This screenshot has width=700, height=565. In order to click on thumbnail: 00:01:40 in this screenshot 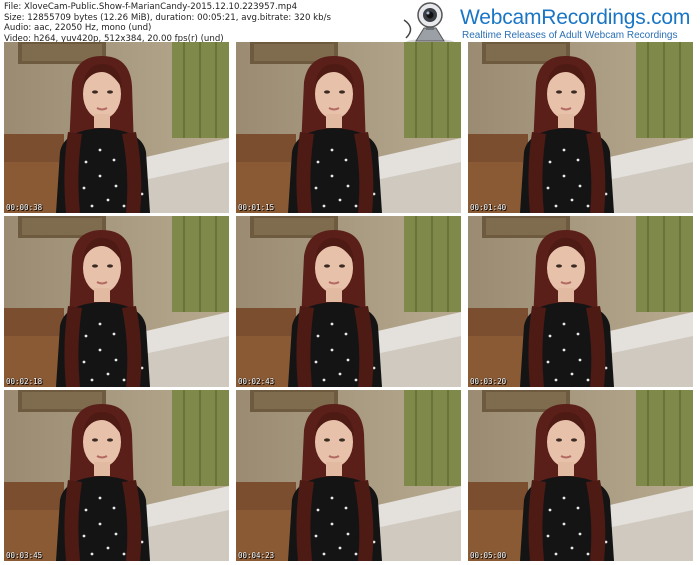, I will do `click(580, 127)`.